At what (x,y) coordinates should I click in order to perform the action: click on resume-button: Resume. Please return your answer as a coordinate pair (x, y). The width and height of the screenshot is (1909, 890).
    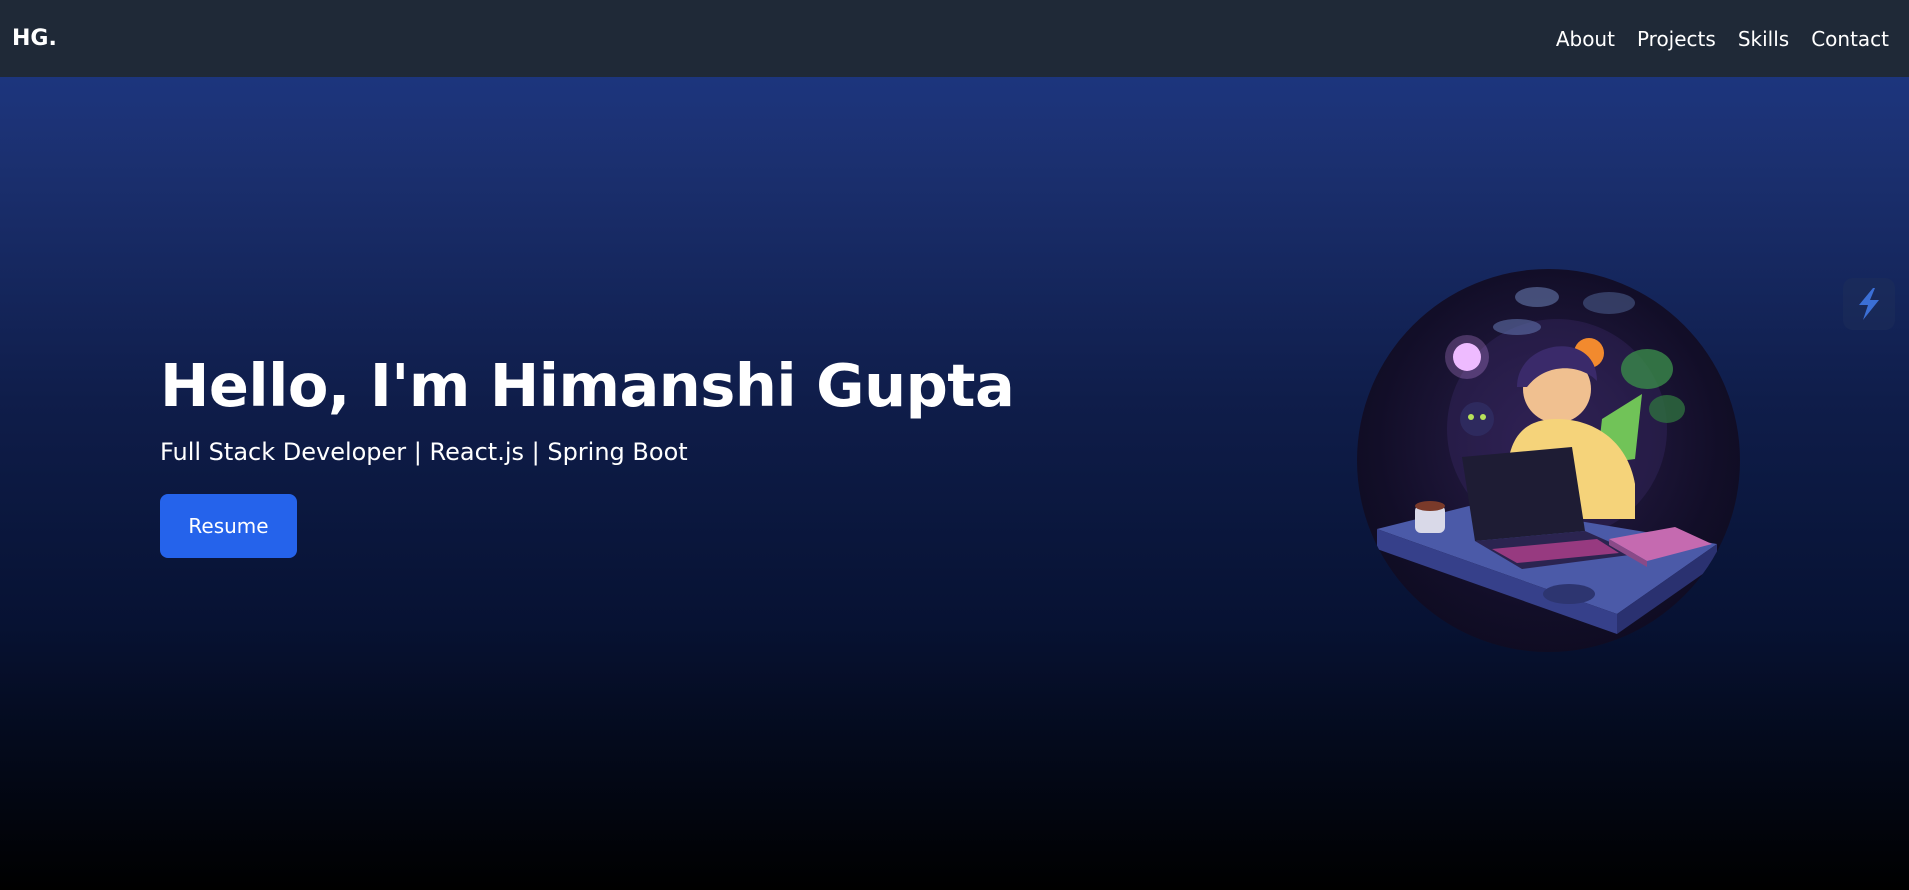
    Looking at the image, I should click on (228, 526).